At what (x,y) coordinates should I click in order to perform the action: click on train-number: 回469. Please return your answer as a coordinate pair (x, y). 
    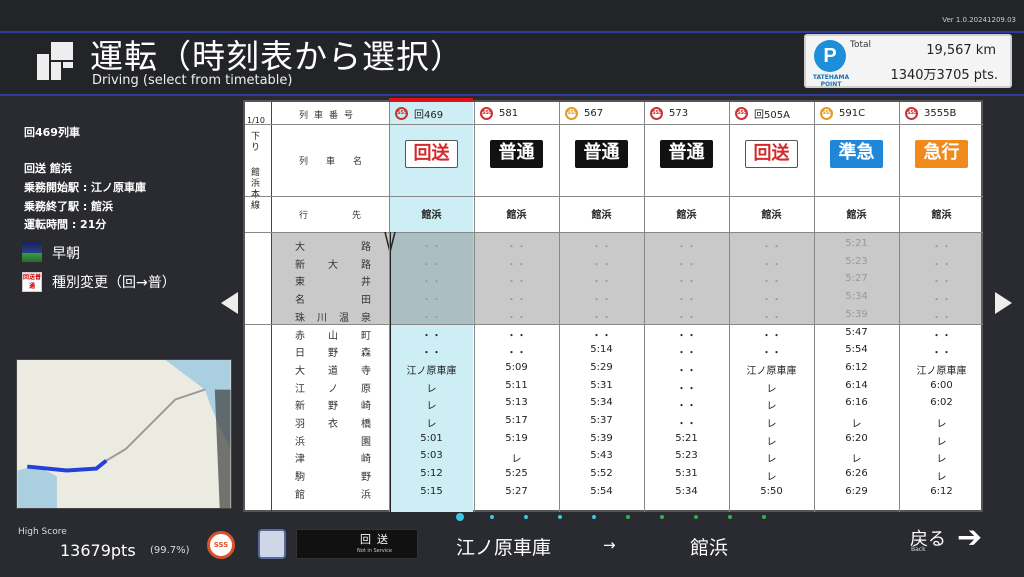
    Looking at the image, I should click on (429, 115).